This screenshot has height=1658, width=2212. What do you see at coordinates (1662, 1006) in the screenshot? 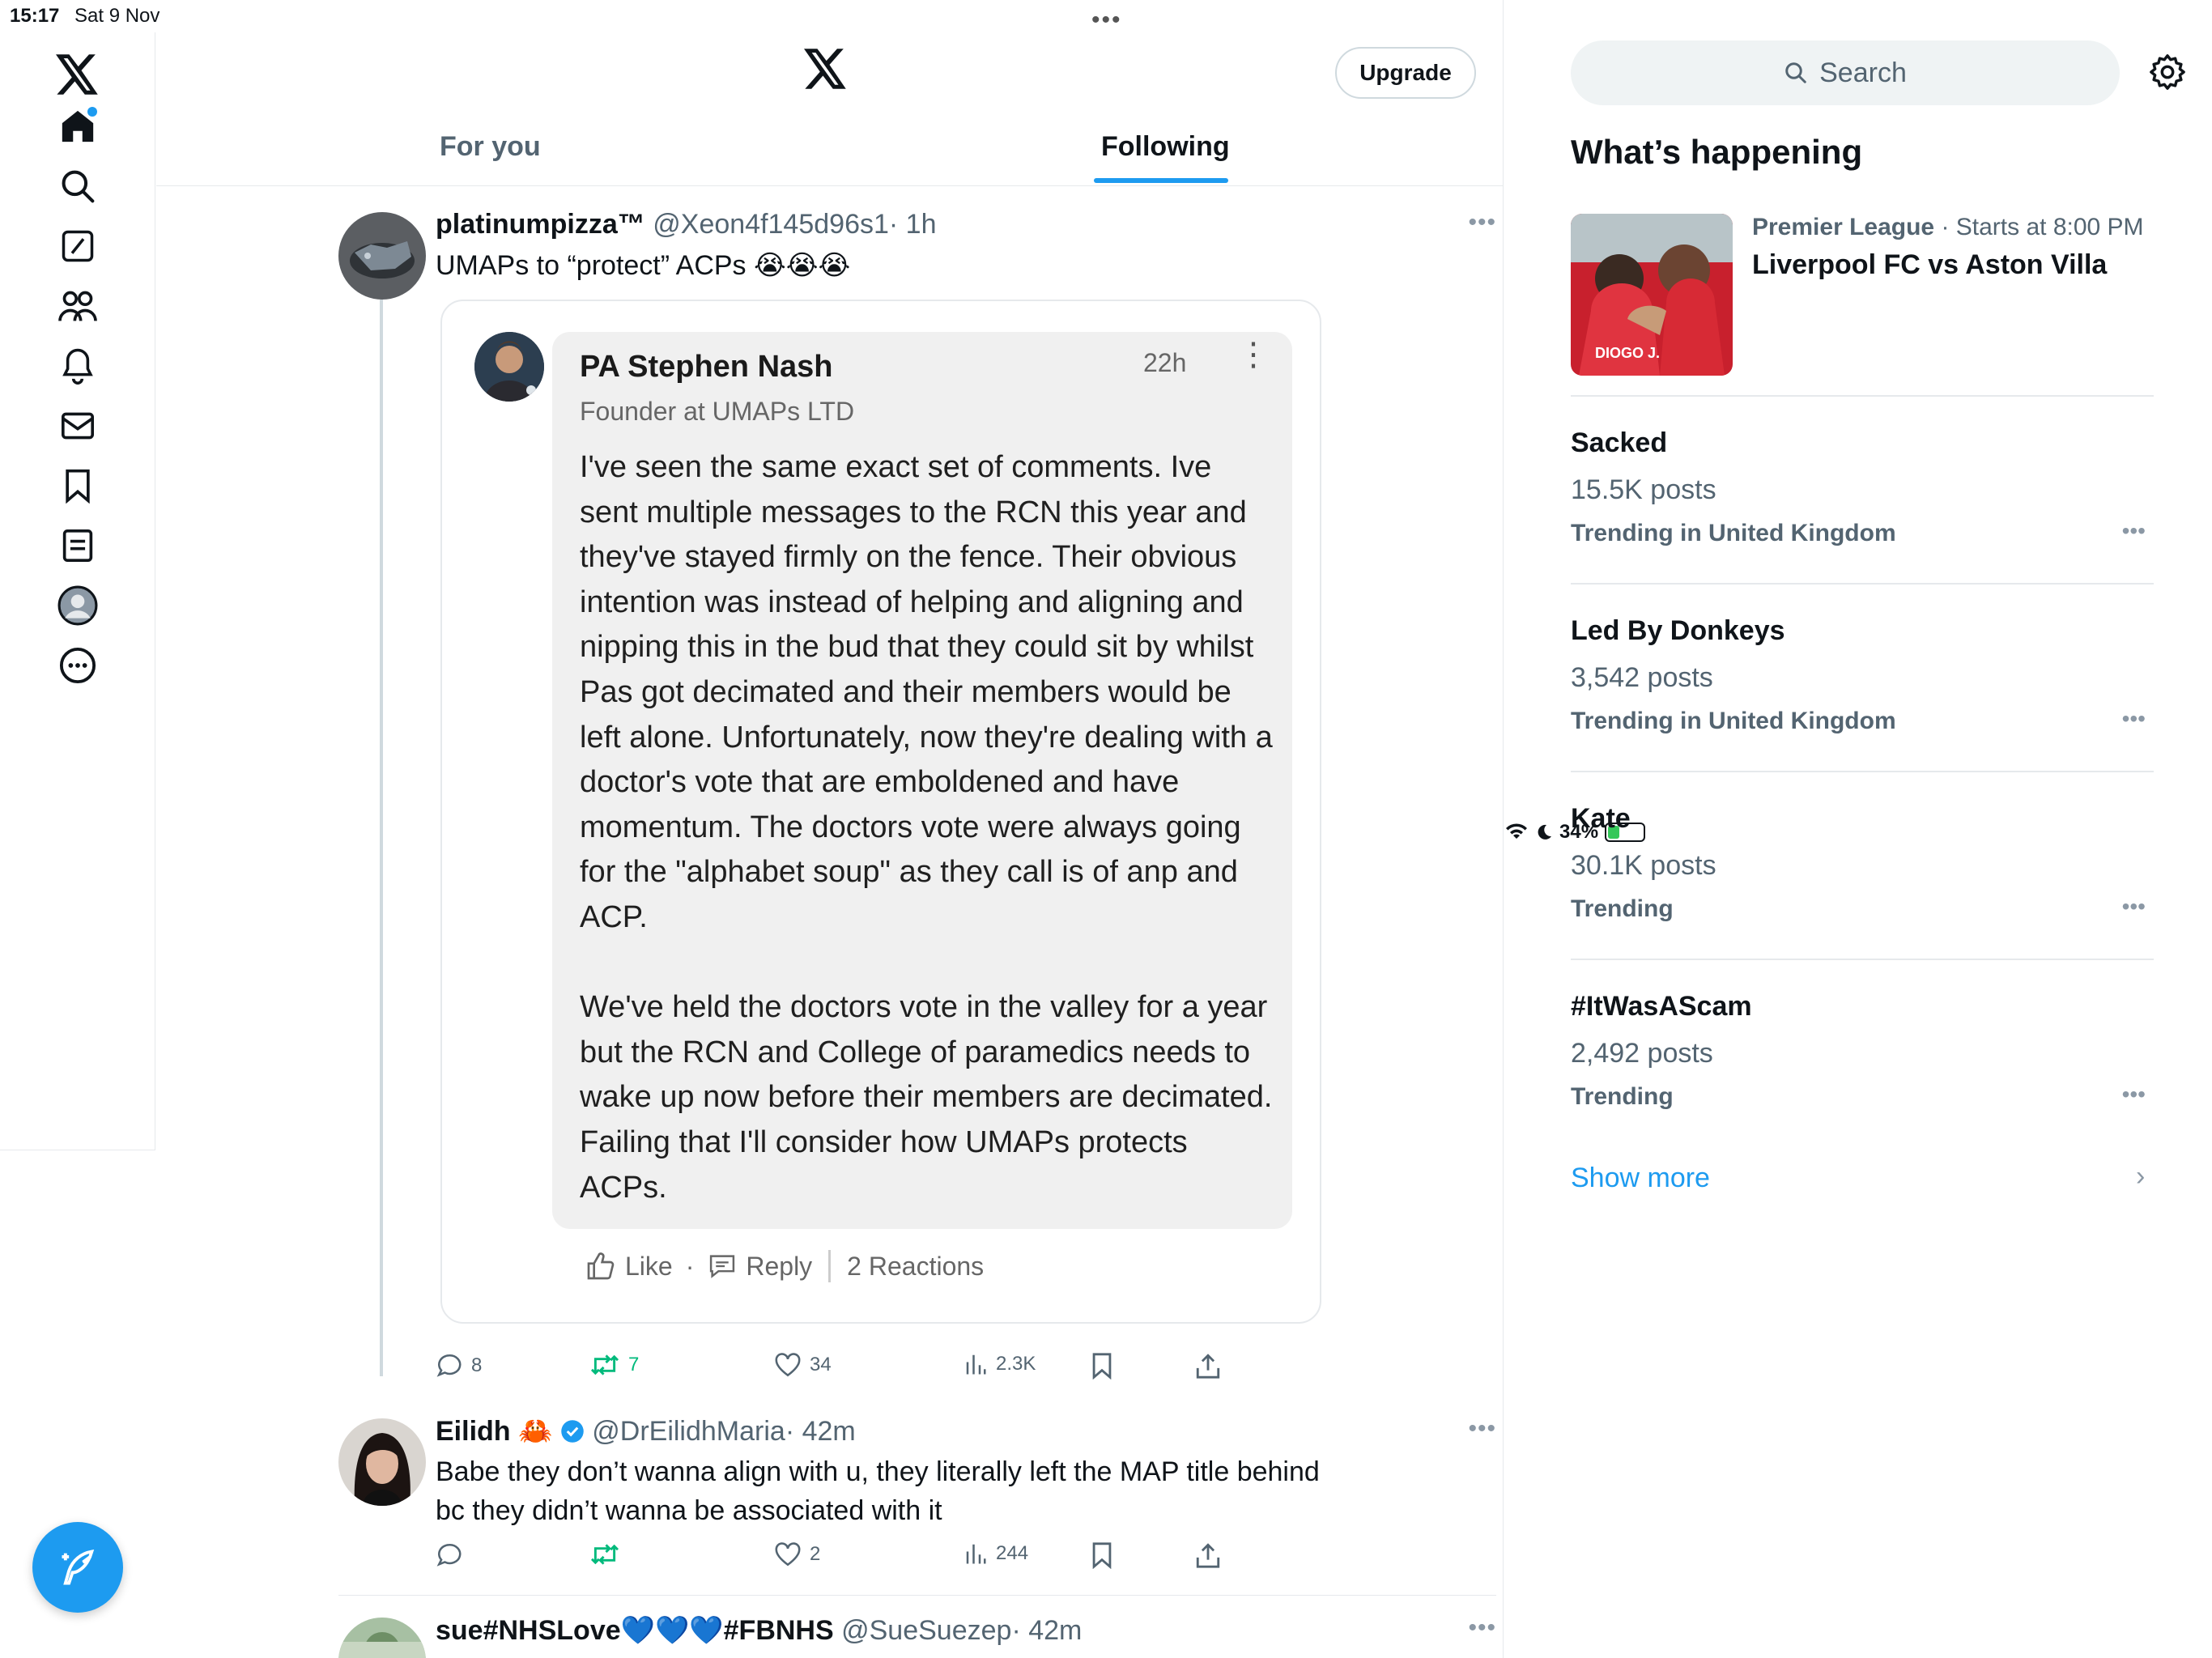
I see `trend-name: #ItWasAScam` at bounding box center [1662, 1006].